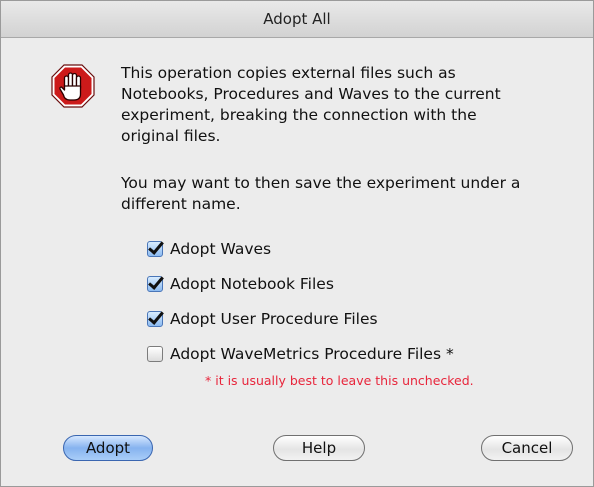 Image resolution: width=594 pixels, height=487 pixels. I want to click on checkbox-label: Adopt Waves, so click(221, 249).